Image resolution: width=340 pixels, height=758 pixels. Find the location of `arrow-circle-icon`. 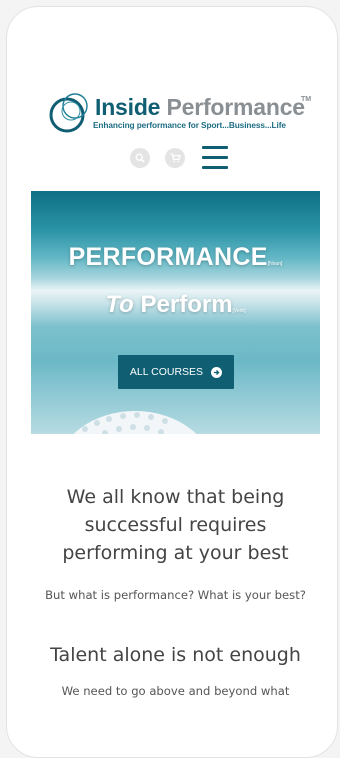

arrow-circle-icon is located at coordinates (217, 372).